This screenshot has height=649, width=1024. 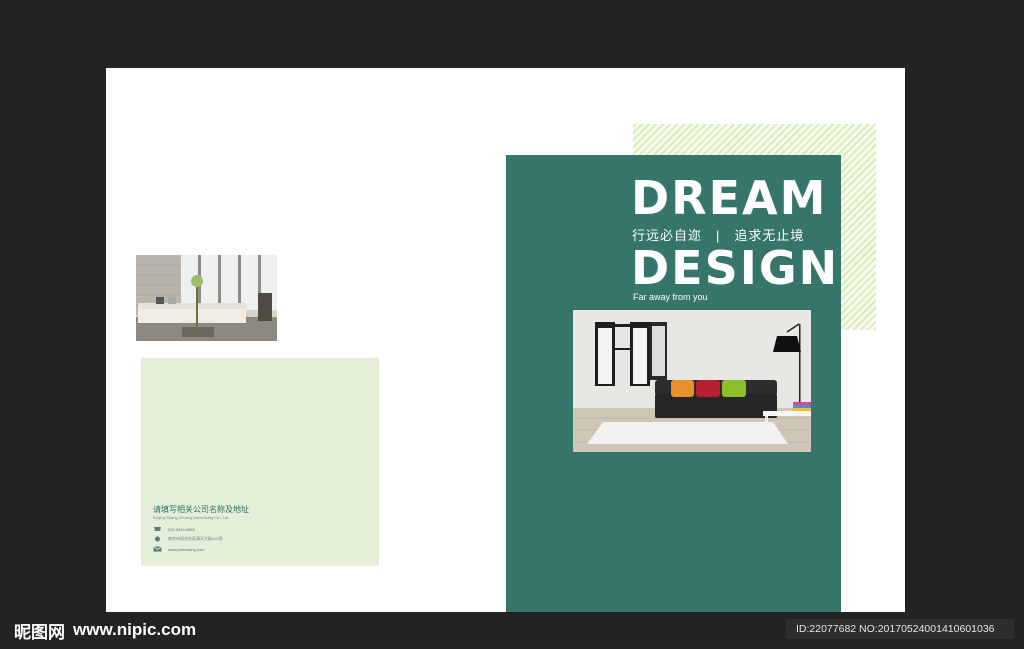 I want to click on cover-photo, so click(x=692, y=381).